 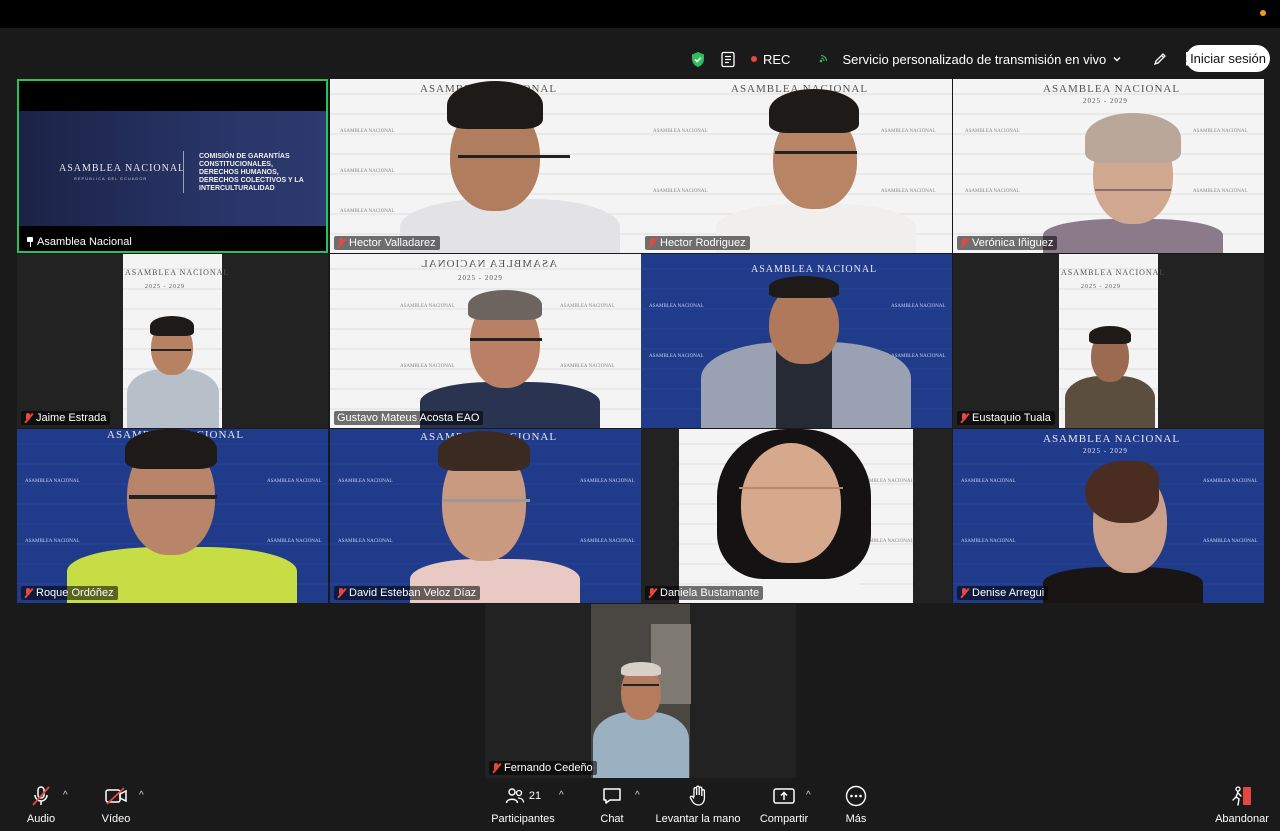 What do you see at coordinates (116, 819) in the screenshot?
I see `video-label: Vídeo` at bounding box center [116, 819].